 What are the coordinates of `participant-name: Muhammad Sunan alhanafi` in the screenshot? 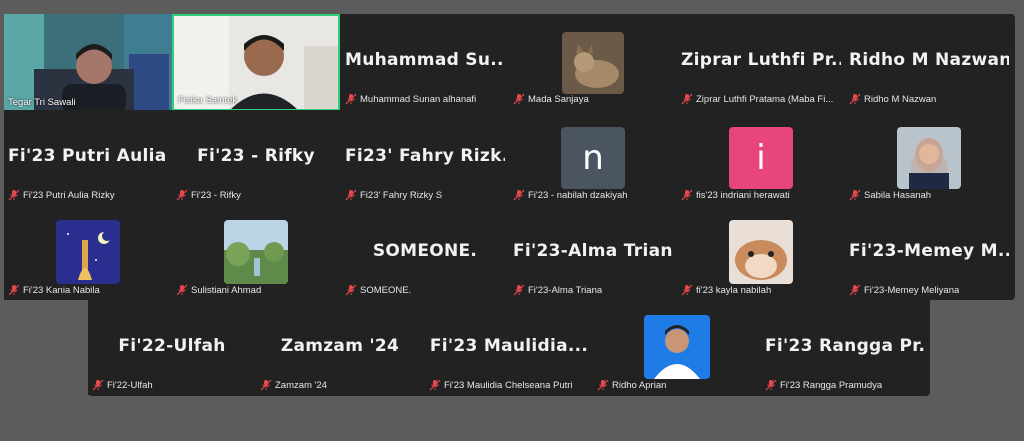 It's located at (418, 99).